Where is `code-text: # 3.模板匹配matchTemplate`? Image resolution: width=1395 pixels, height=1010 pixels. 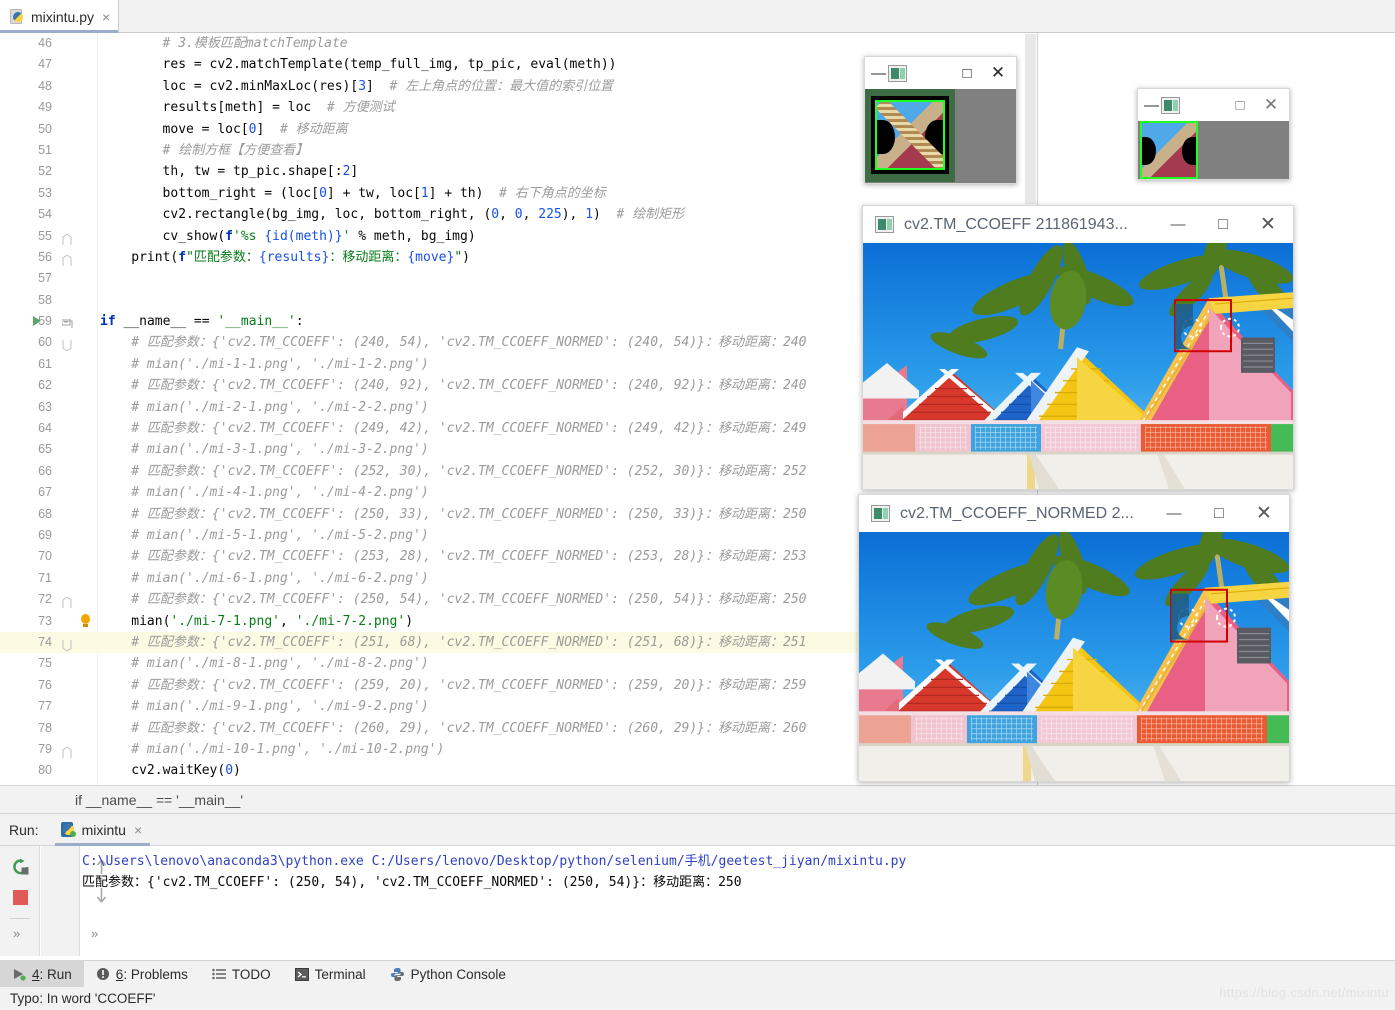
code-text: # 3.模板匹配matchTemplate is located at coordinates (255, 43).